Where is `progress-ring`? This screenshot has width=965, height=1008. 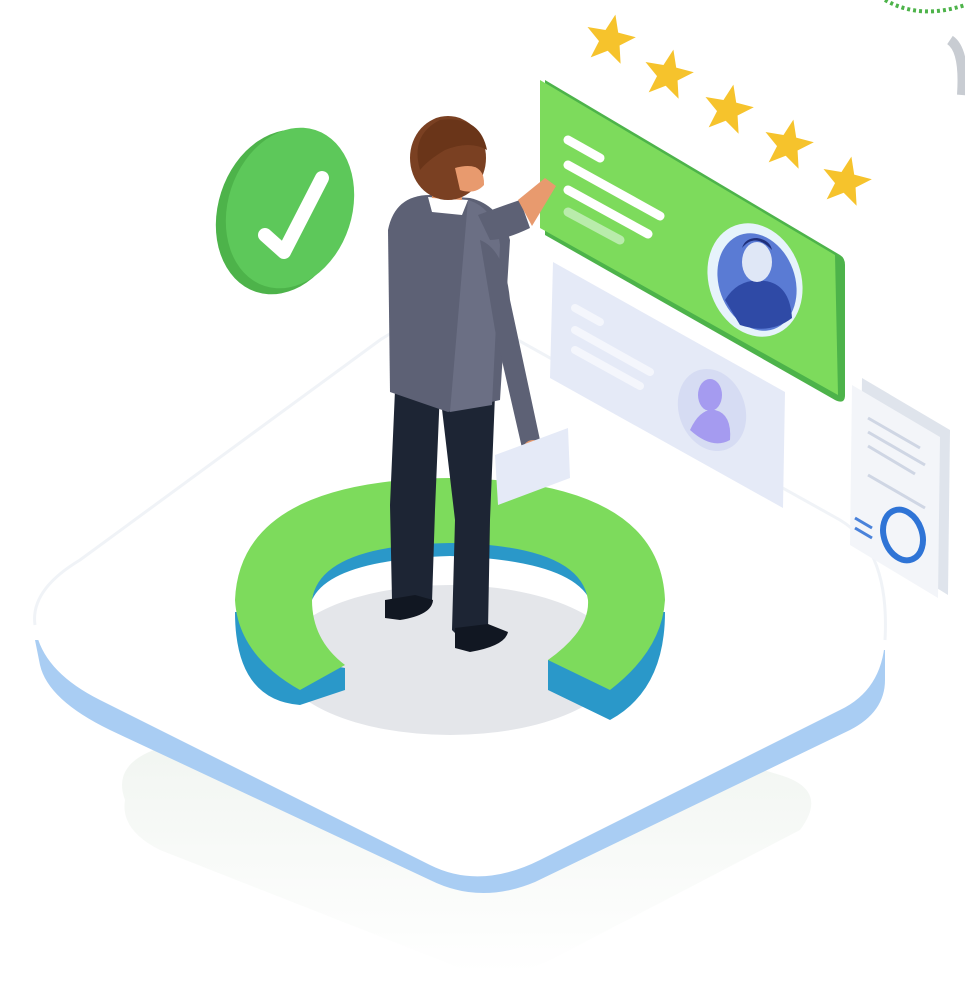 progress-ring is located at coordinates (450, 606).